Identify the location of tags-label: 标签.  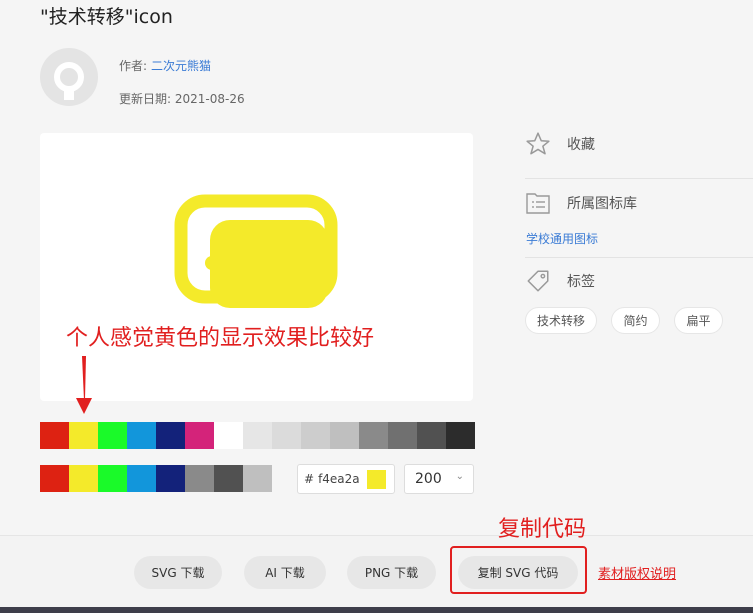
(581, 282).